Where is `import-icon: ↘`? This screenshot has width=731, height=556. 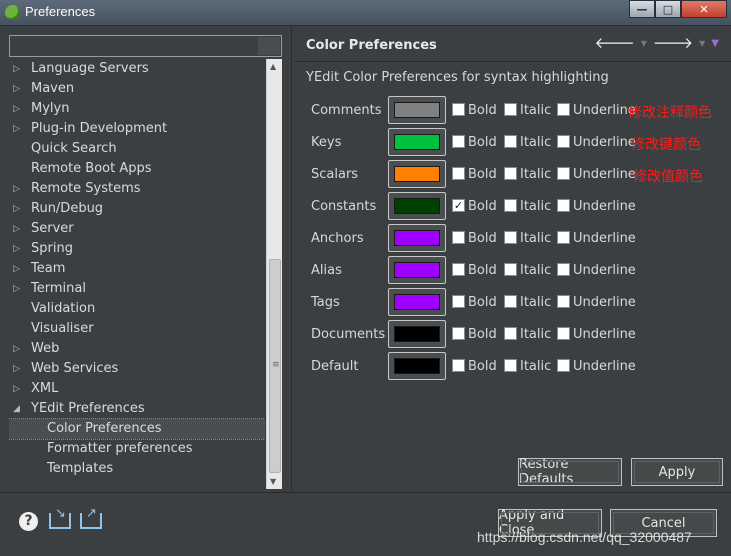
import-icon: ↘ is located at coordinates (60, 518).